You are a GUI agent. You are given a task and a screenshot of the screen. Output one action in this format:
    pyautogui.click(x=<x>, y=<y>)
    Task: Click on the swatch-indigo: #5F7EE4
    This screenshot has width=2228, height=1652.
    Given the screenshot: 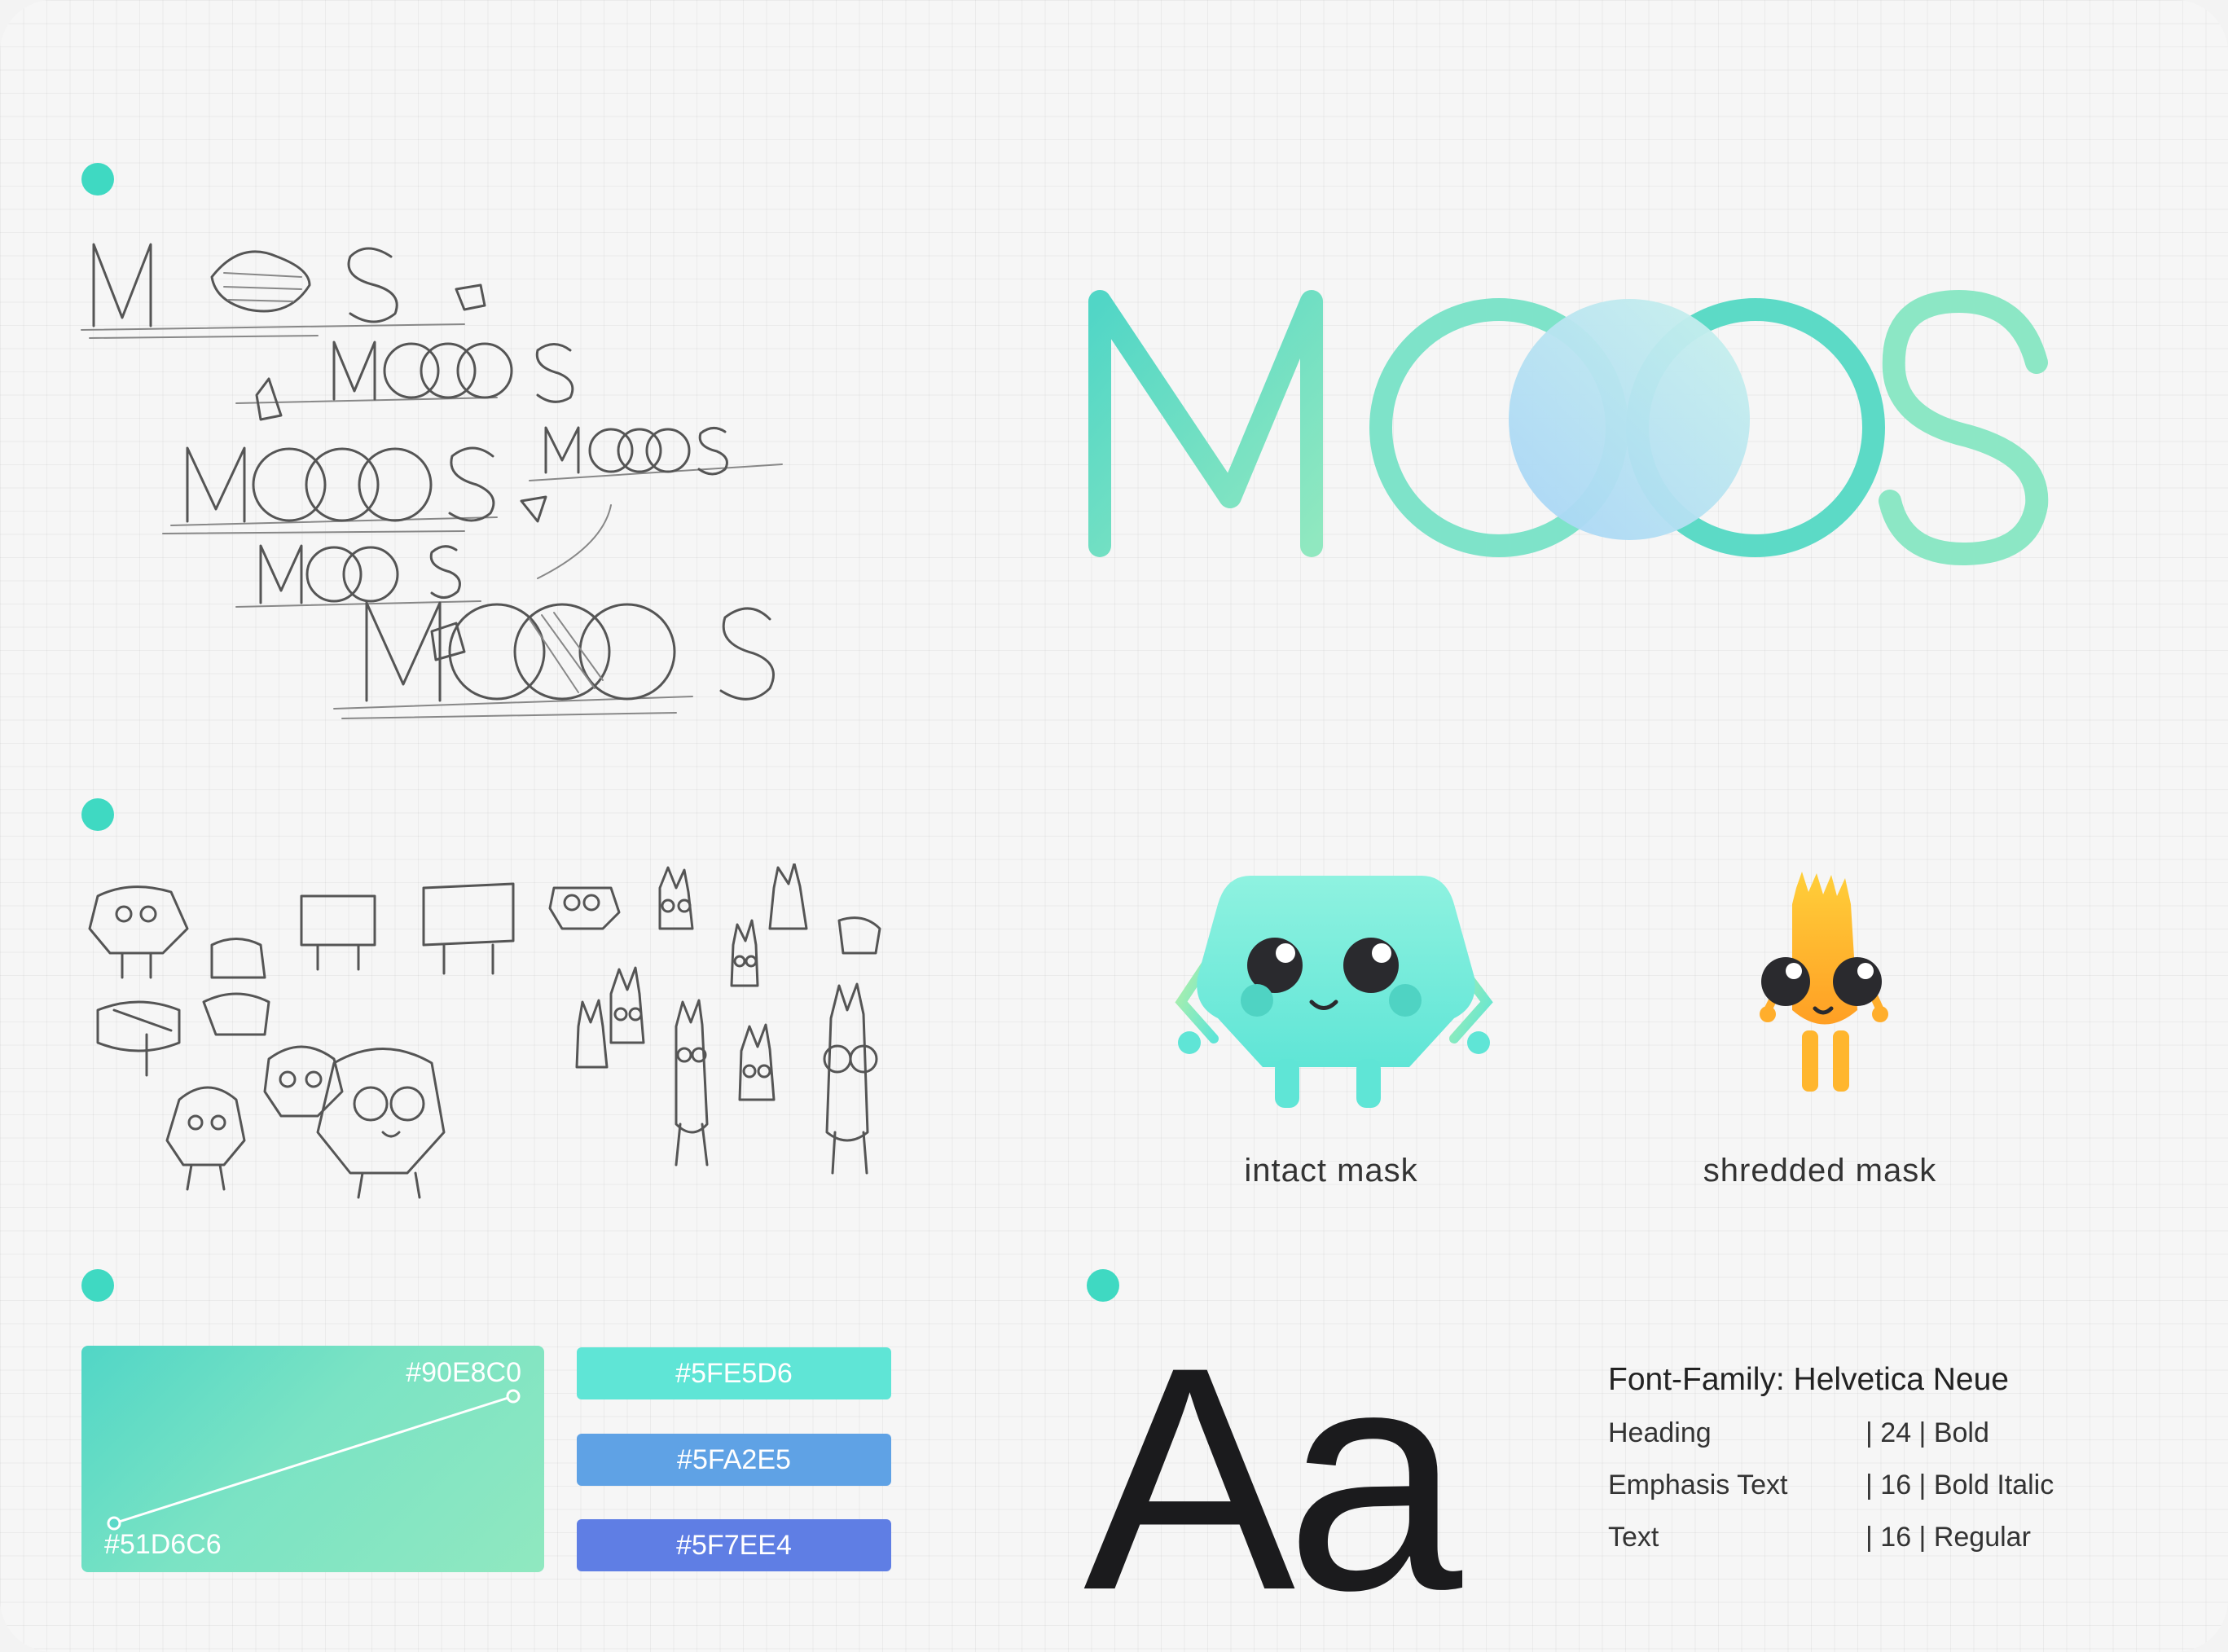 What is the action you would take?
    pyautogui.click(x=734, y=1545)
    